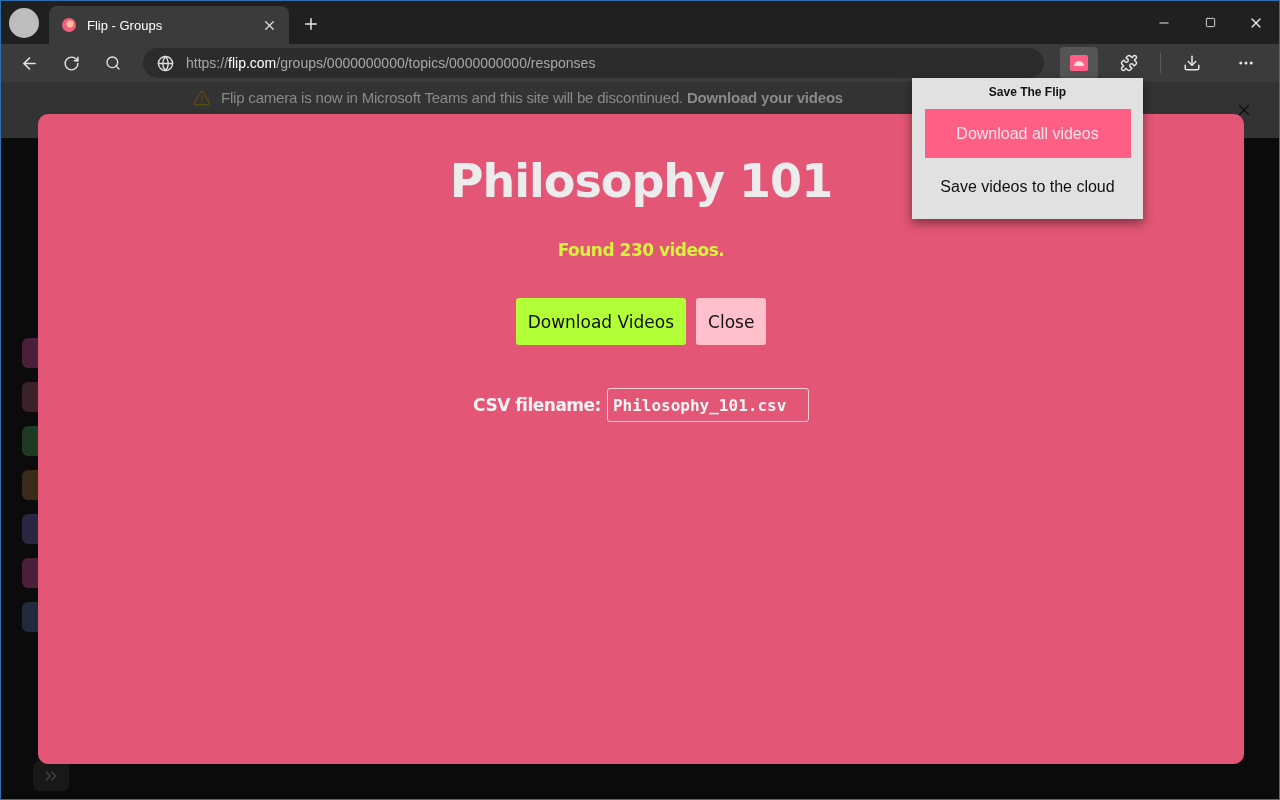 The height and width of the screenshot is (800, 1280). What do you see at coordinates (731, 321) in the screenshot?
I see `close-button: Close` at bounding box center [731, 321].